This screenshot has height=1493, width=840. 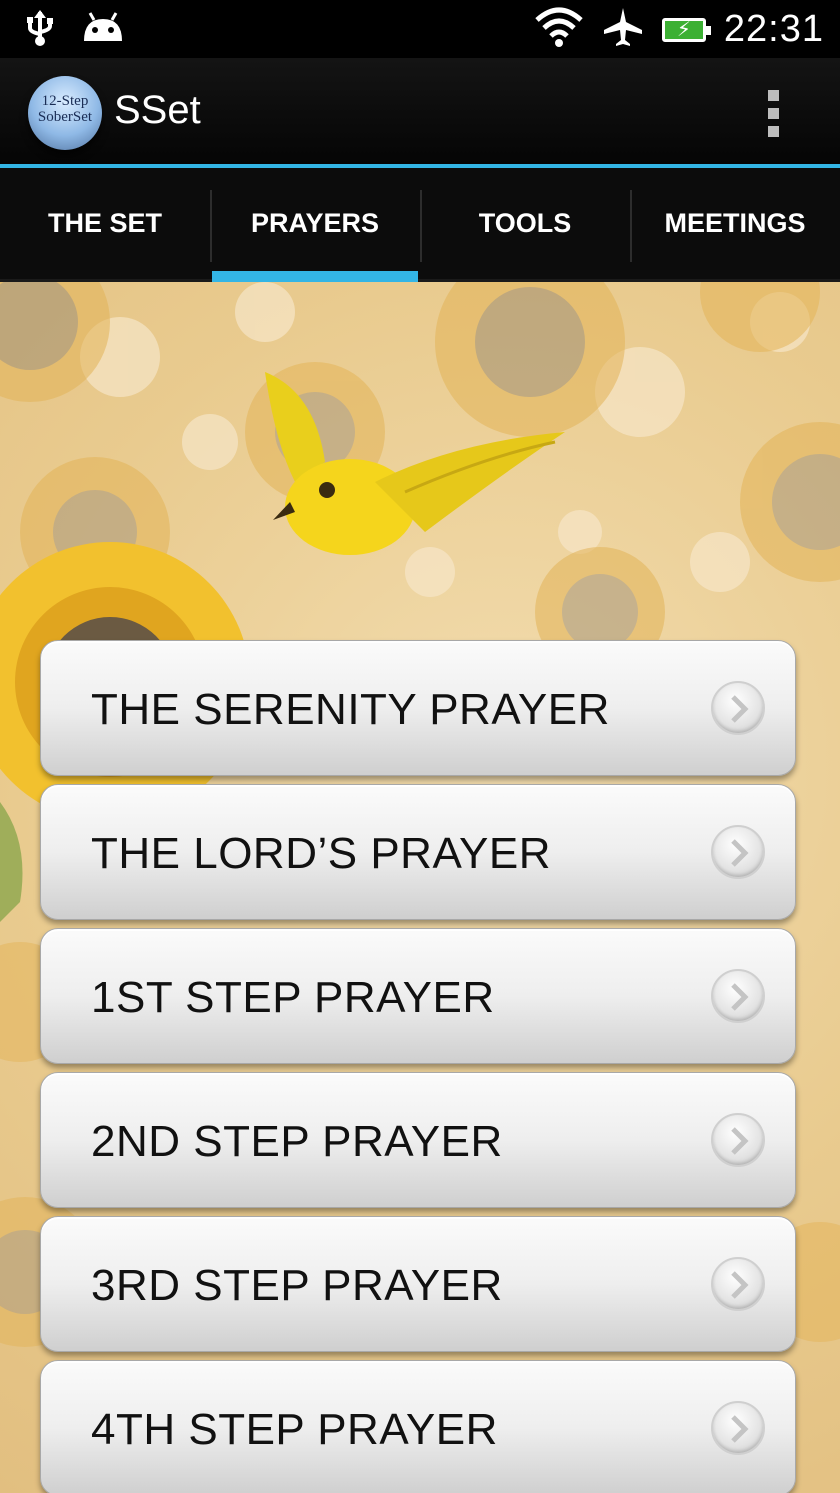 What do you see at coordinates (686, 29) in the screenshot?
I see `battery-charging-icon: ⚡` at bounding box center [686, 29].